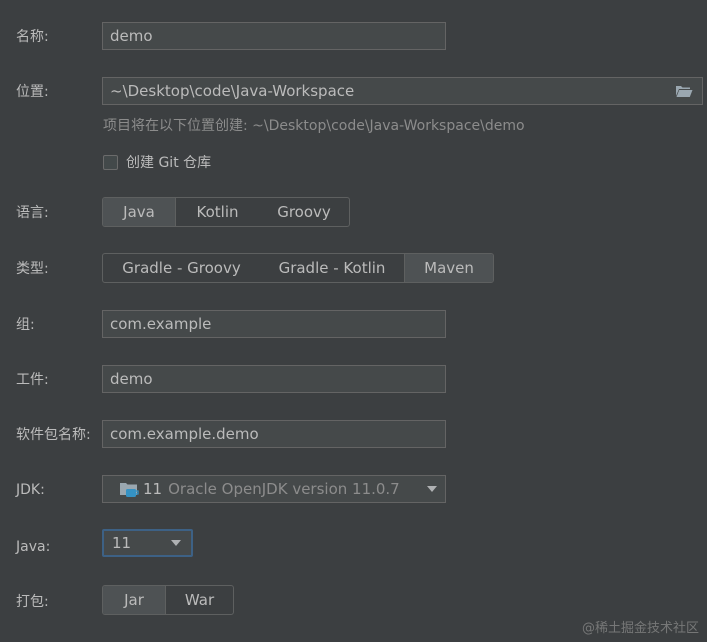 This screenshot has width=707, height=642. Describe the element at coordinates (332, 268) in the screenshot. I see `build-type-option-gradle-kotlin: Gradle - Kotlin` at that location.